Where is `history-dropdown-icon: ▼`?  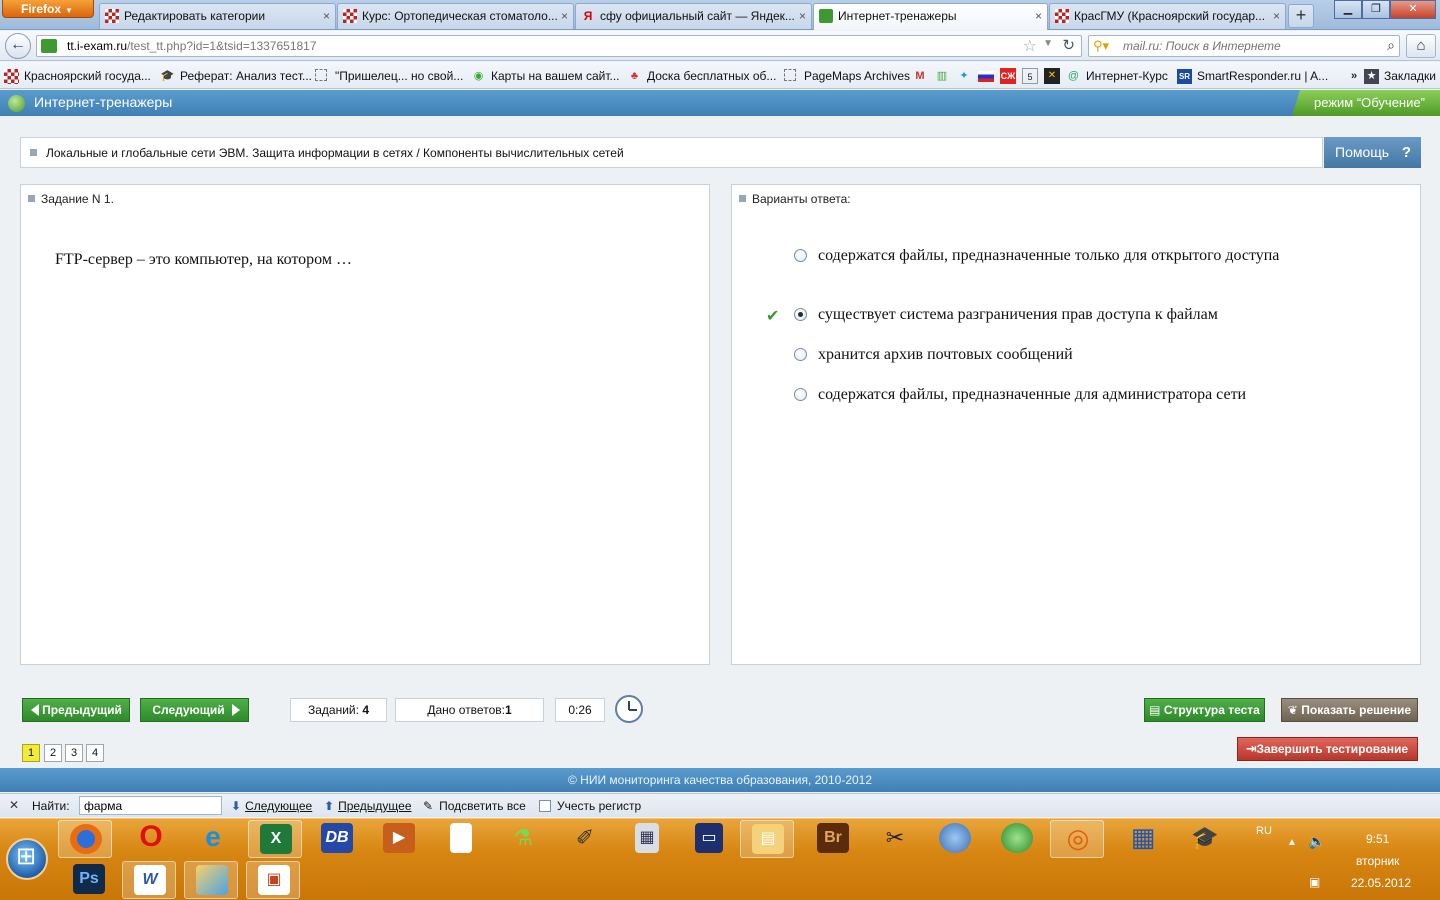
history-dropdown-icon: ▼ is located at coordinates (1048, 43).